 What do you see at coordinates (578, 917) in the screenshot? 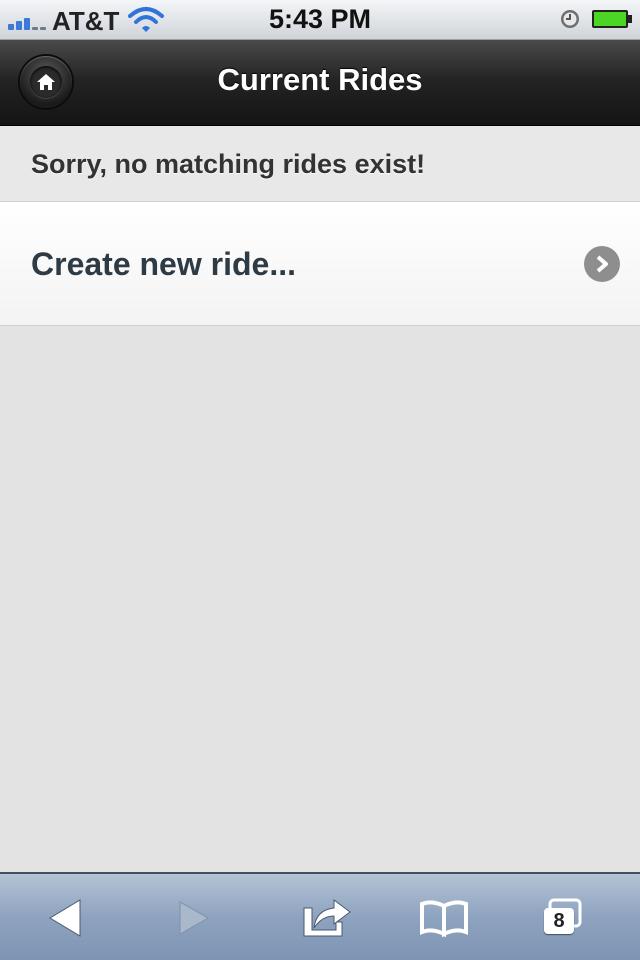
I see `tabs-button: 8` at bounding box center [578, 917].